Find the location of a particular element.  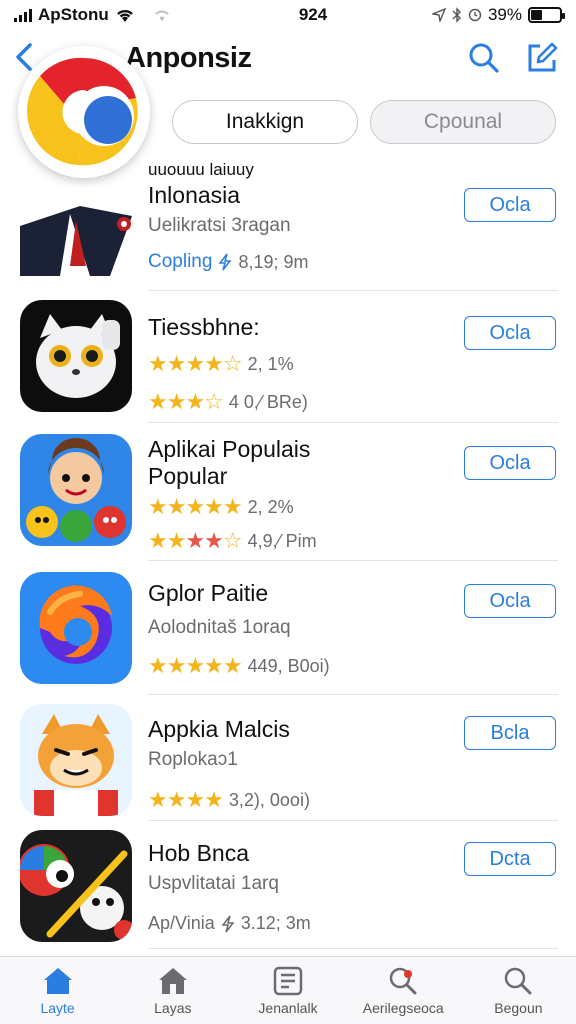

browser-fox-app-icon is located at coordinates (76, 628).